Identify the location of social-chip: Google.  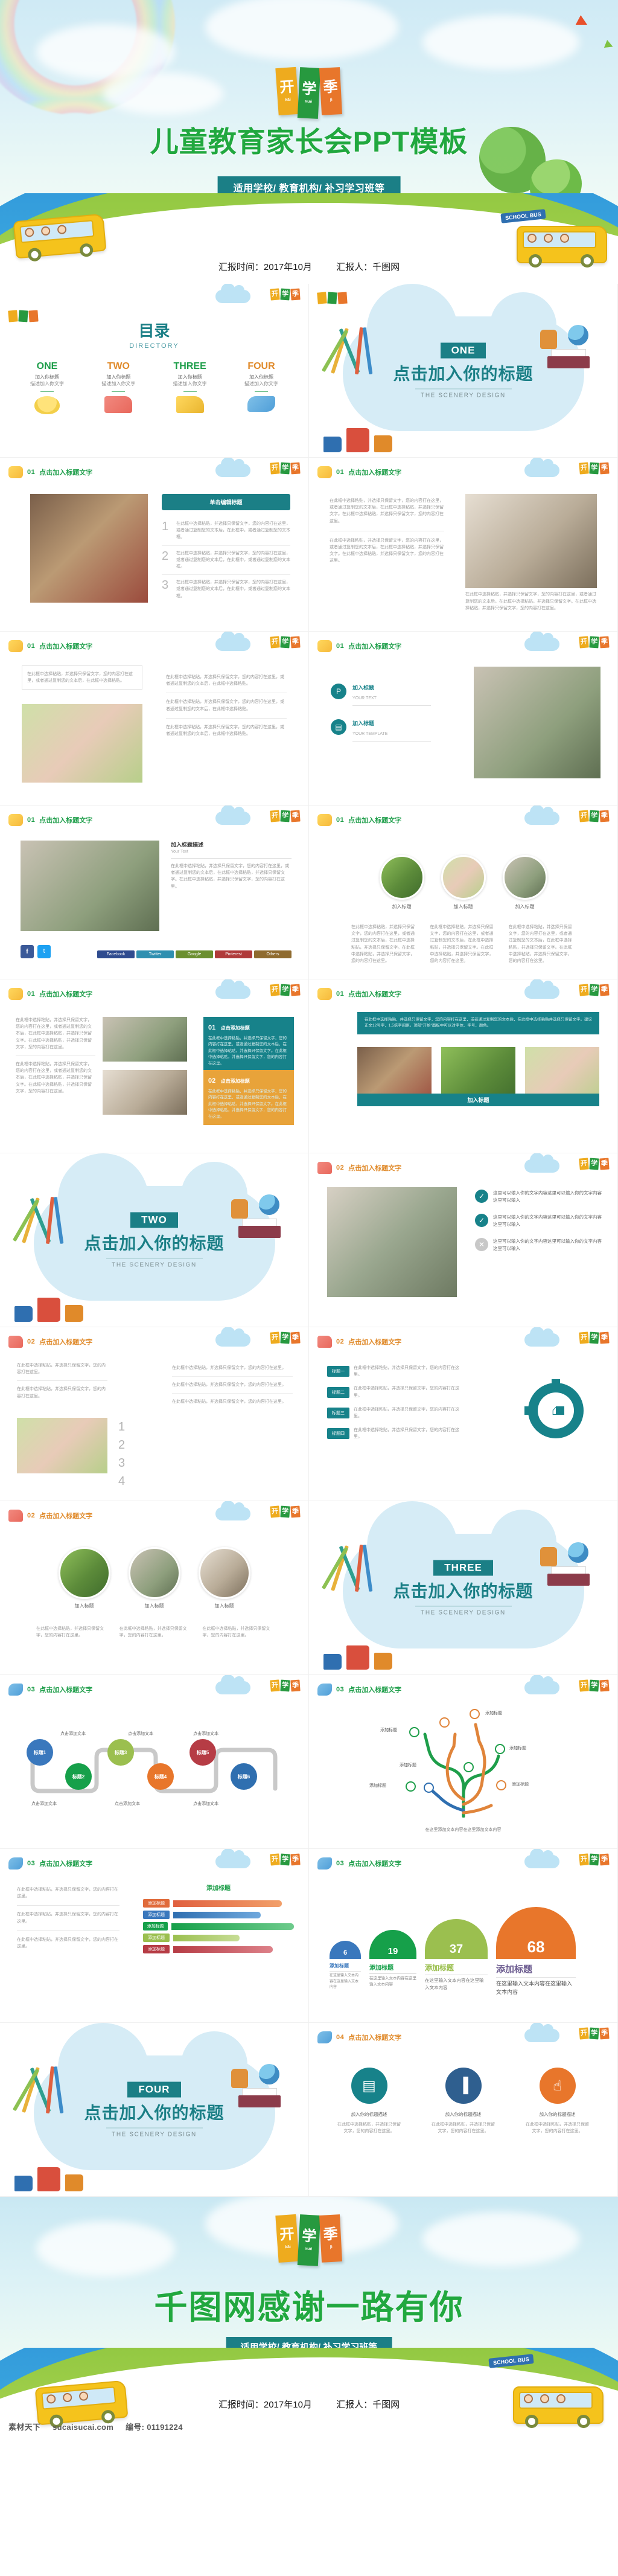
(194, 954).